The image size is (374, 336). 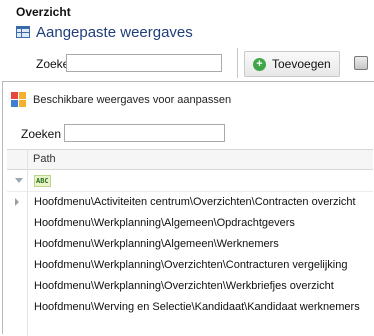 What do you see at coordinates (301, 64) in the screenshot?
I see `add-button-label: Toevoegen` at bounding box center [301, 64].